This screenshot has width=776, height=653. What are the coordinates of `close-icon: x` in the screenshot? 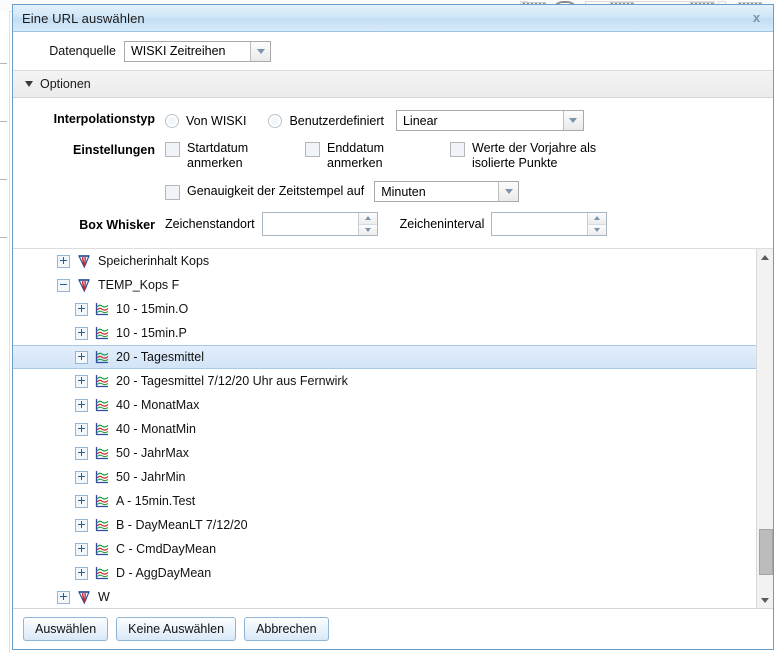 It's located at (756, 17).